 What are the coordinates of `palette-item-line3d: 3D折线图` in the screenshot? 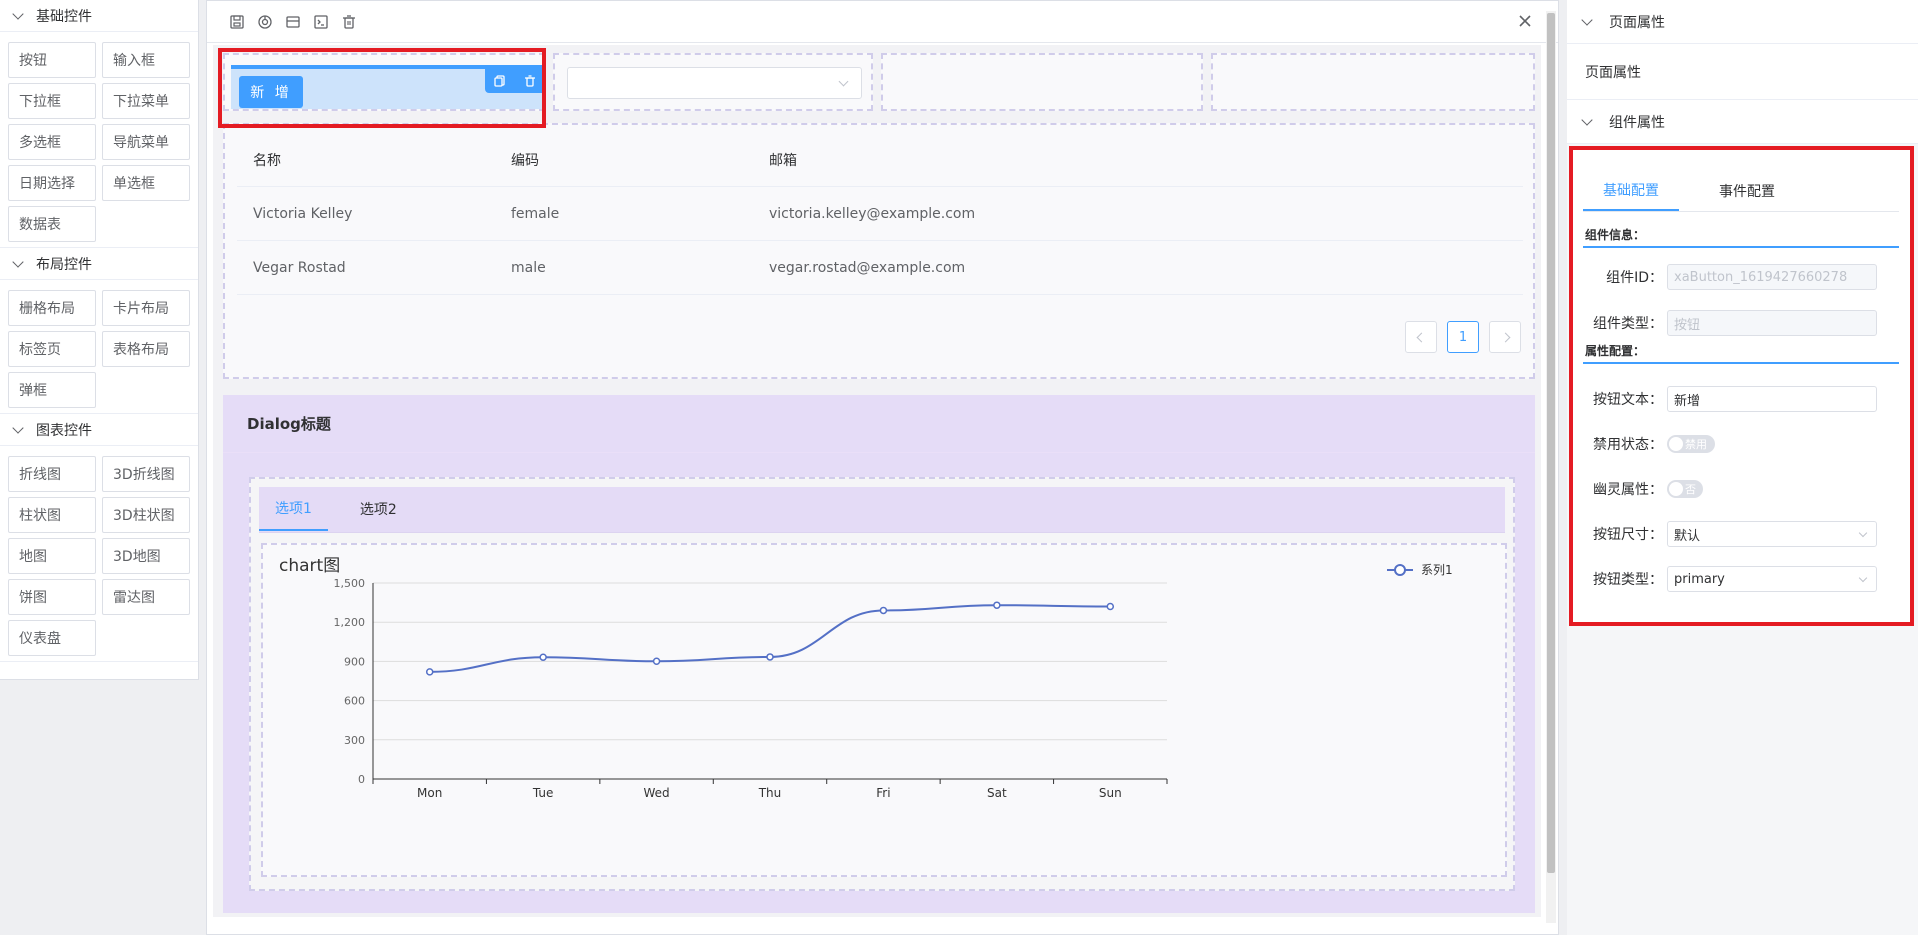 It's located at (146, 474).